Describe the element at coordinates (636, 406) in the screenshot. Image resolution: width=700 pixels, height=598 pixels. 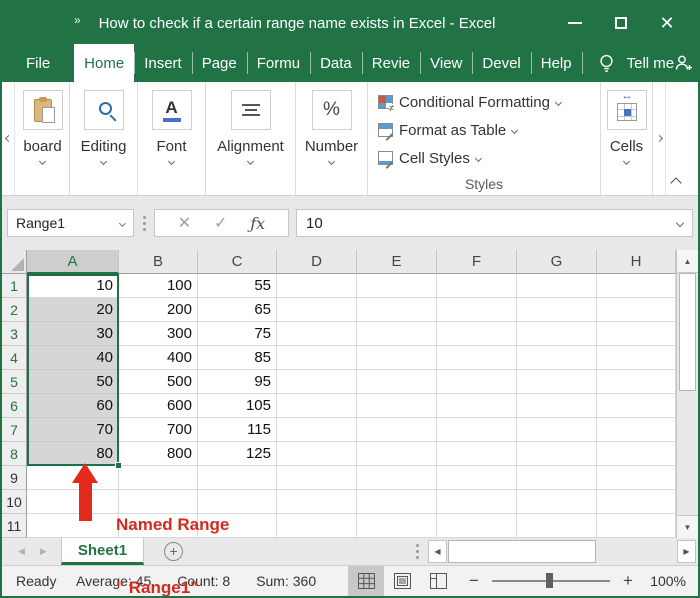
I see `cell-H6` at that location.